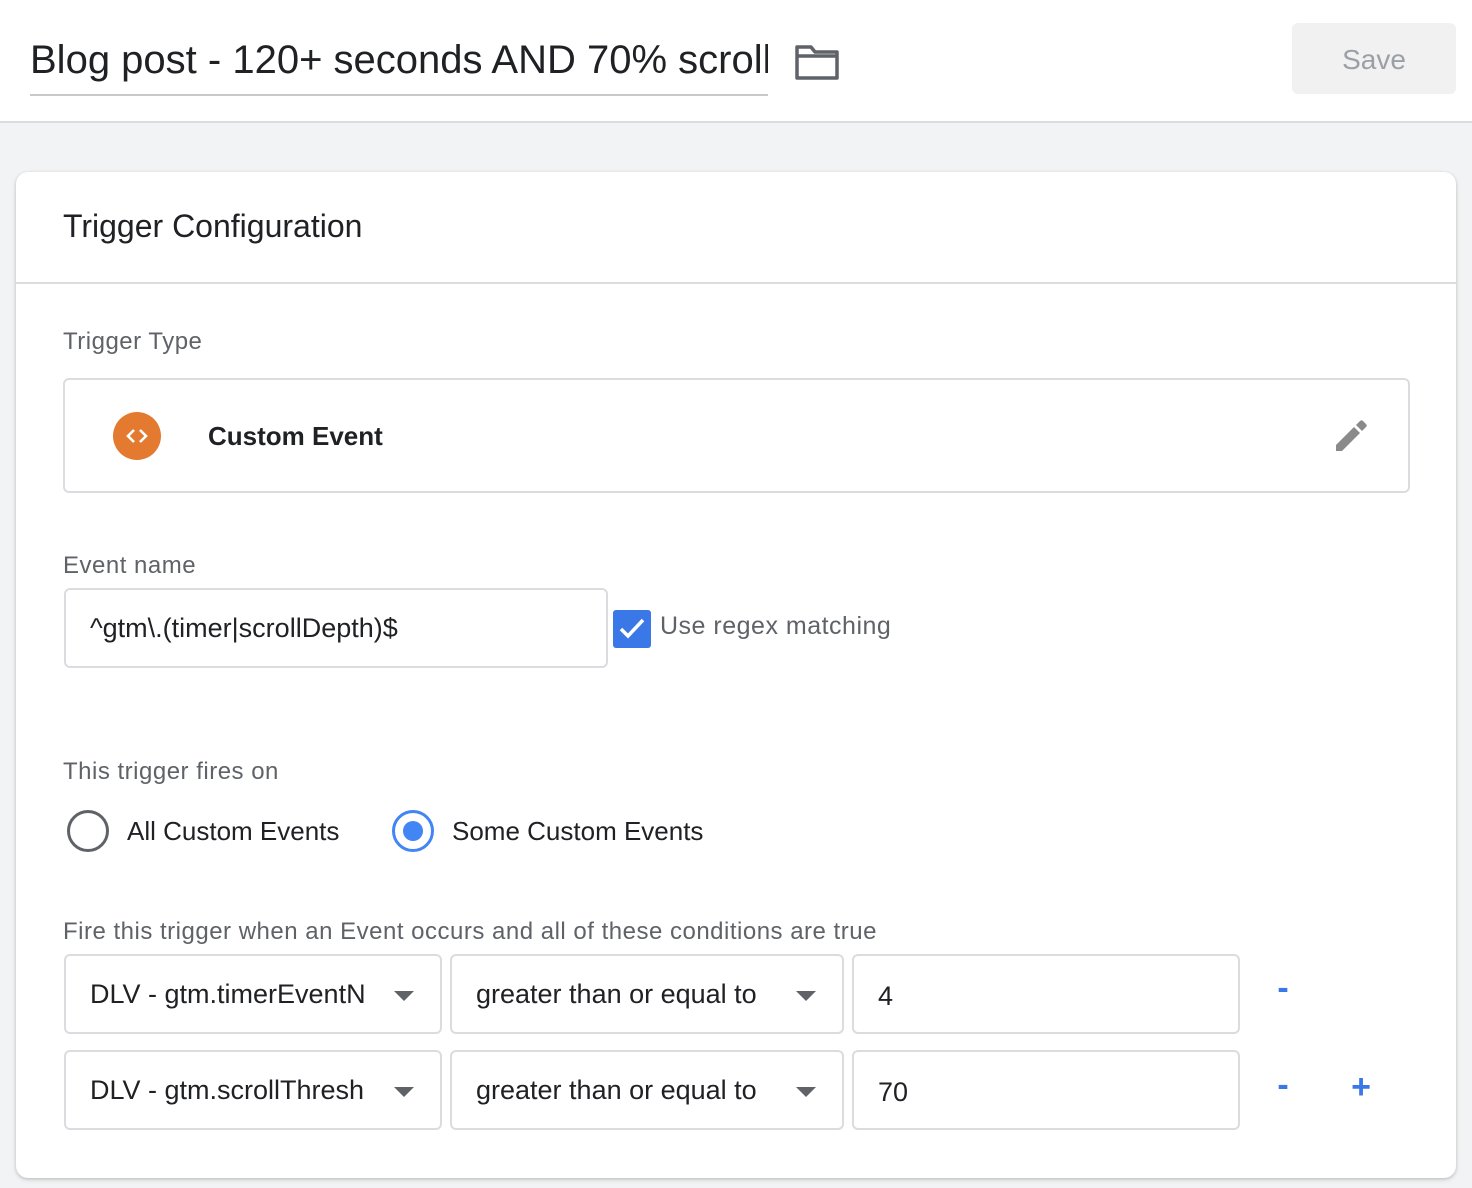 Image resolution: width=1472 pixels, height=1188 pixels. Describe the element at coordinates (1374, 58) in the screenshot. I see `save-button: Save` at that location.